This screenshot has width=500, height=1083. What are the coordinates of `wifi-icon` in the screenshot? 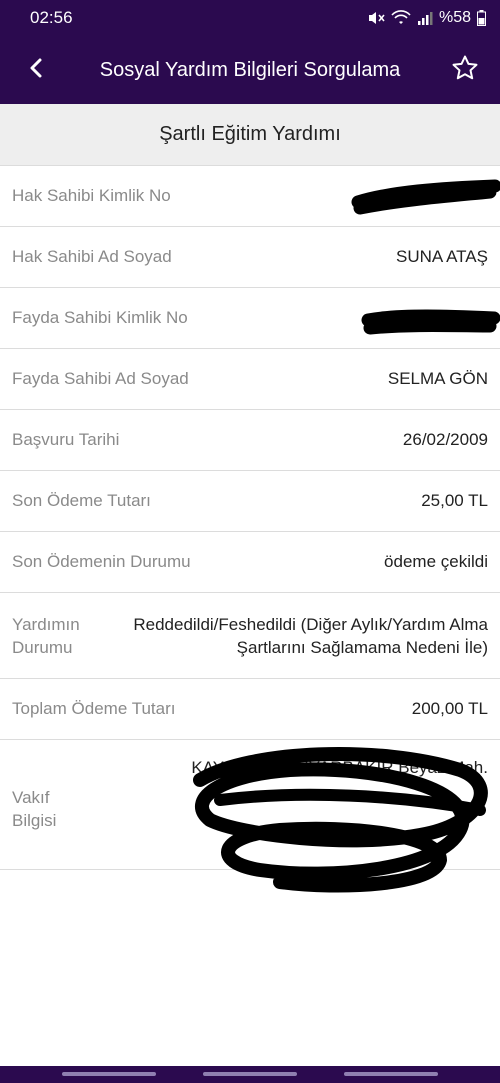 It's located at (401, 18).